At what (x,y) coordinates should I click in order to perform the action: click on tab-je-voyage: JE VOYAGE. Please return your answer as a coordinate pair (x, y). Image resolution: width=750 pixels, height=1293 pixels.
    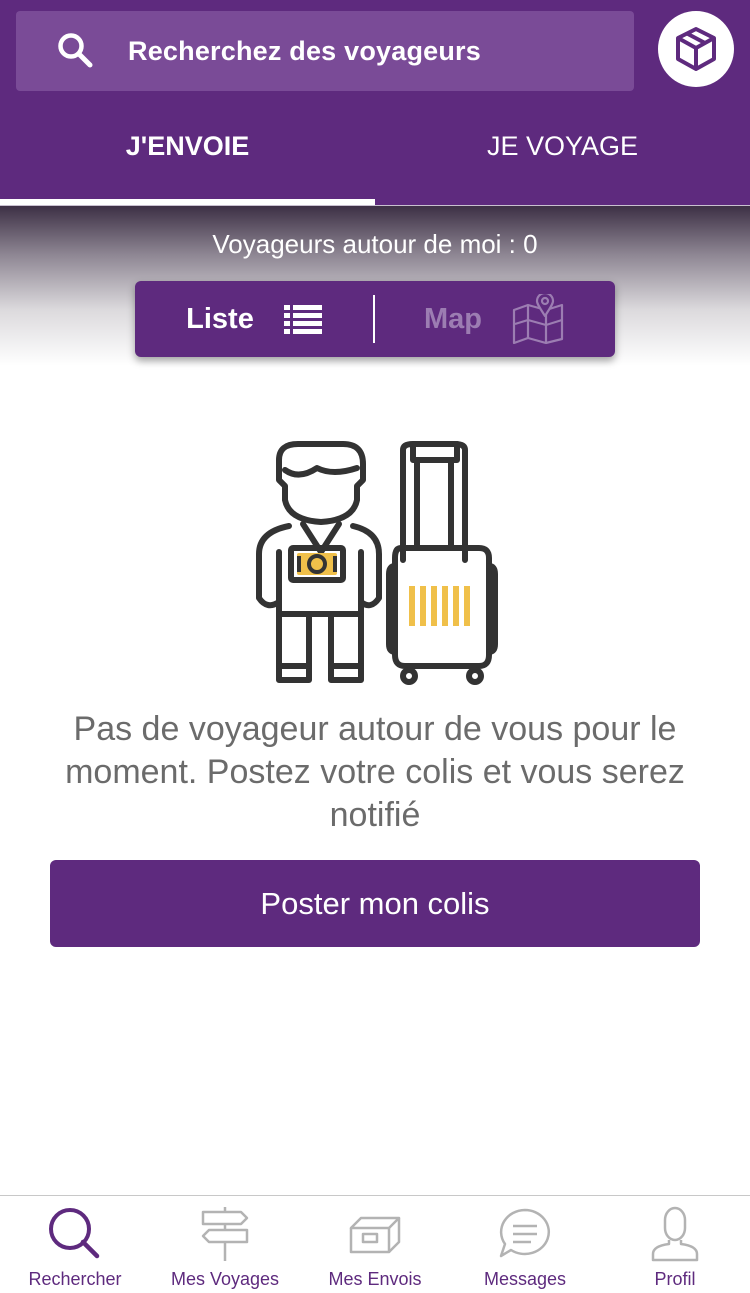
    Looking at the image, I should click on (562, 158).